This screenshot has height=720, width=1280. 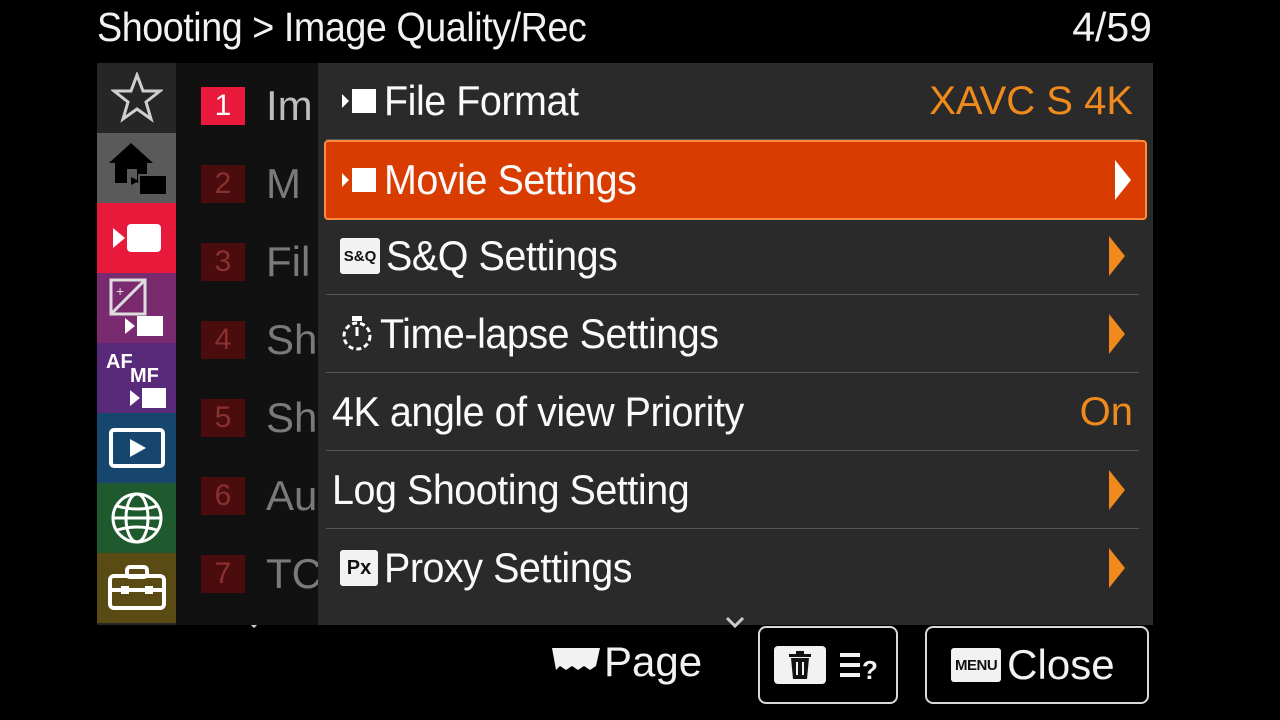 I want to click on page-control: Page, so click(x=626, y=662).